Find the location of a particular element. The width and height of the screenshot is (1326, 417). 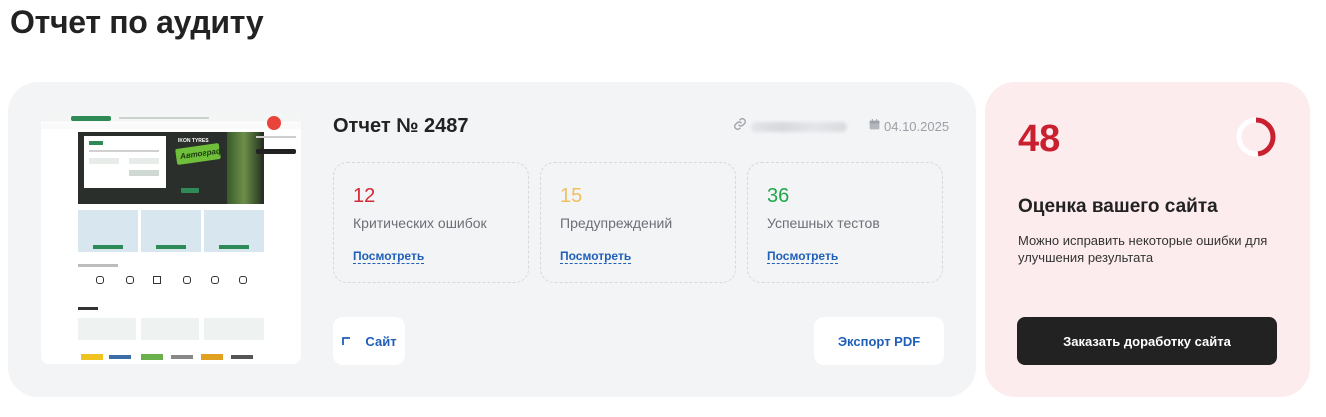

arrow-up-left-icon is located at coordinates (346, 341).